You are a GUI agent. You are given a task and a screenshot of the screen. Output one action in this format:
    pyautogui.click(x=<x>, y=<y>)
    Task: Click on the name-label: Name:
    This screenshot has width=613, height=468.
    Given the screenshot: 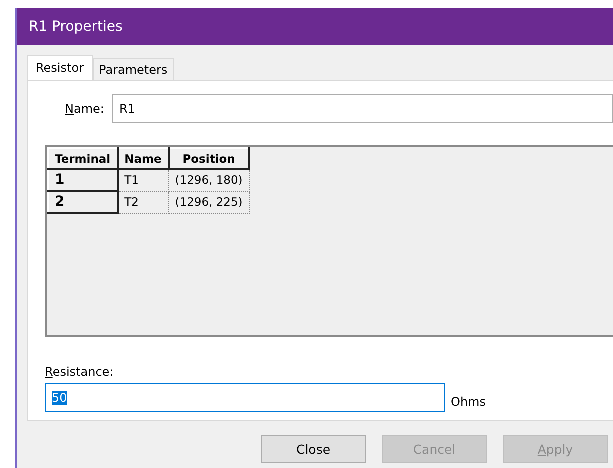 What is the action you would take?
    pyautogui.click(x=84, y=109)
    